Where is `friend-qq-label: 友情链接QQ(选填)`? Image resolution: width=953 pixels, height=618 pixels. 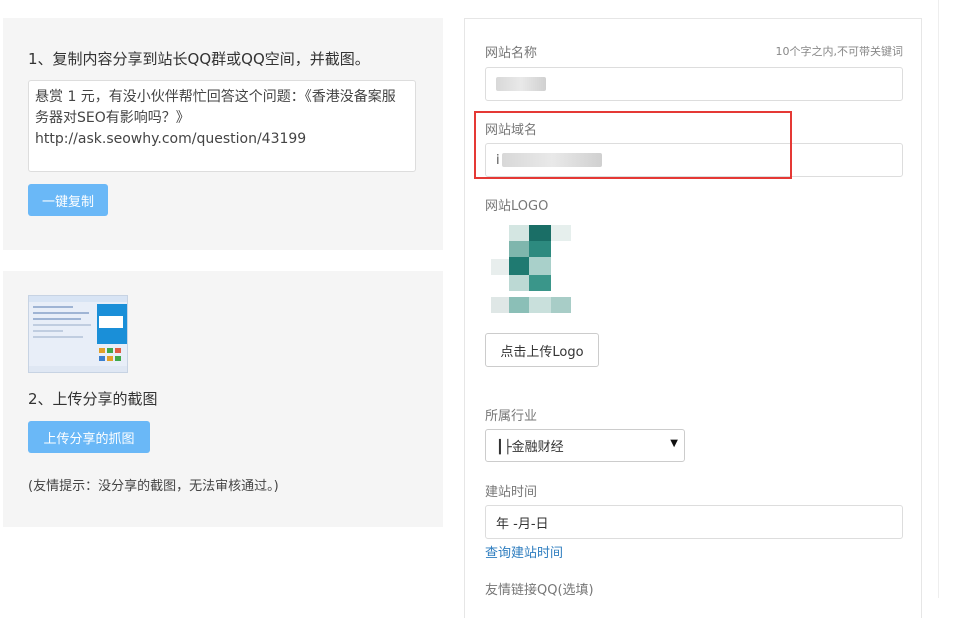
friend-qq-label: 友情链接QQ(选填) is located at coordinates (539, 590).